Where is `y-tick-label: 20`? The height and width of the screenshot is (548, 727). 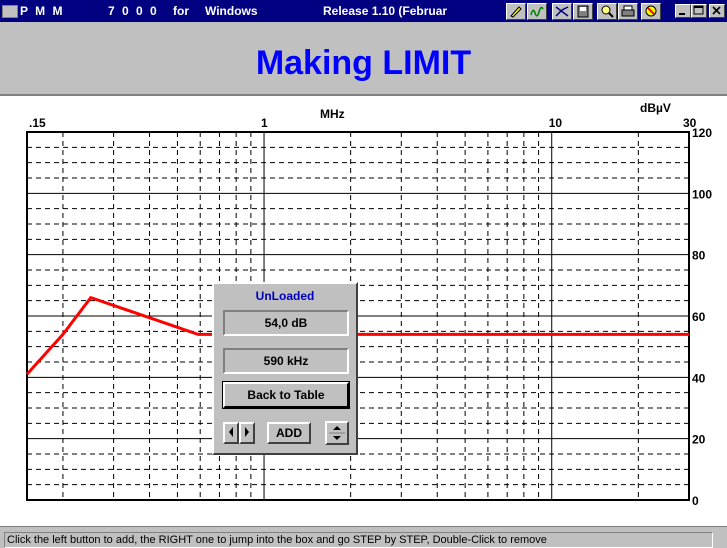 y-tick-label: 20 is located at coordinates (699, 440).